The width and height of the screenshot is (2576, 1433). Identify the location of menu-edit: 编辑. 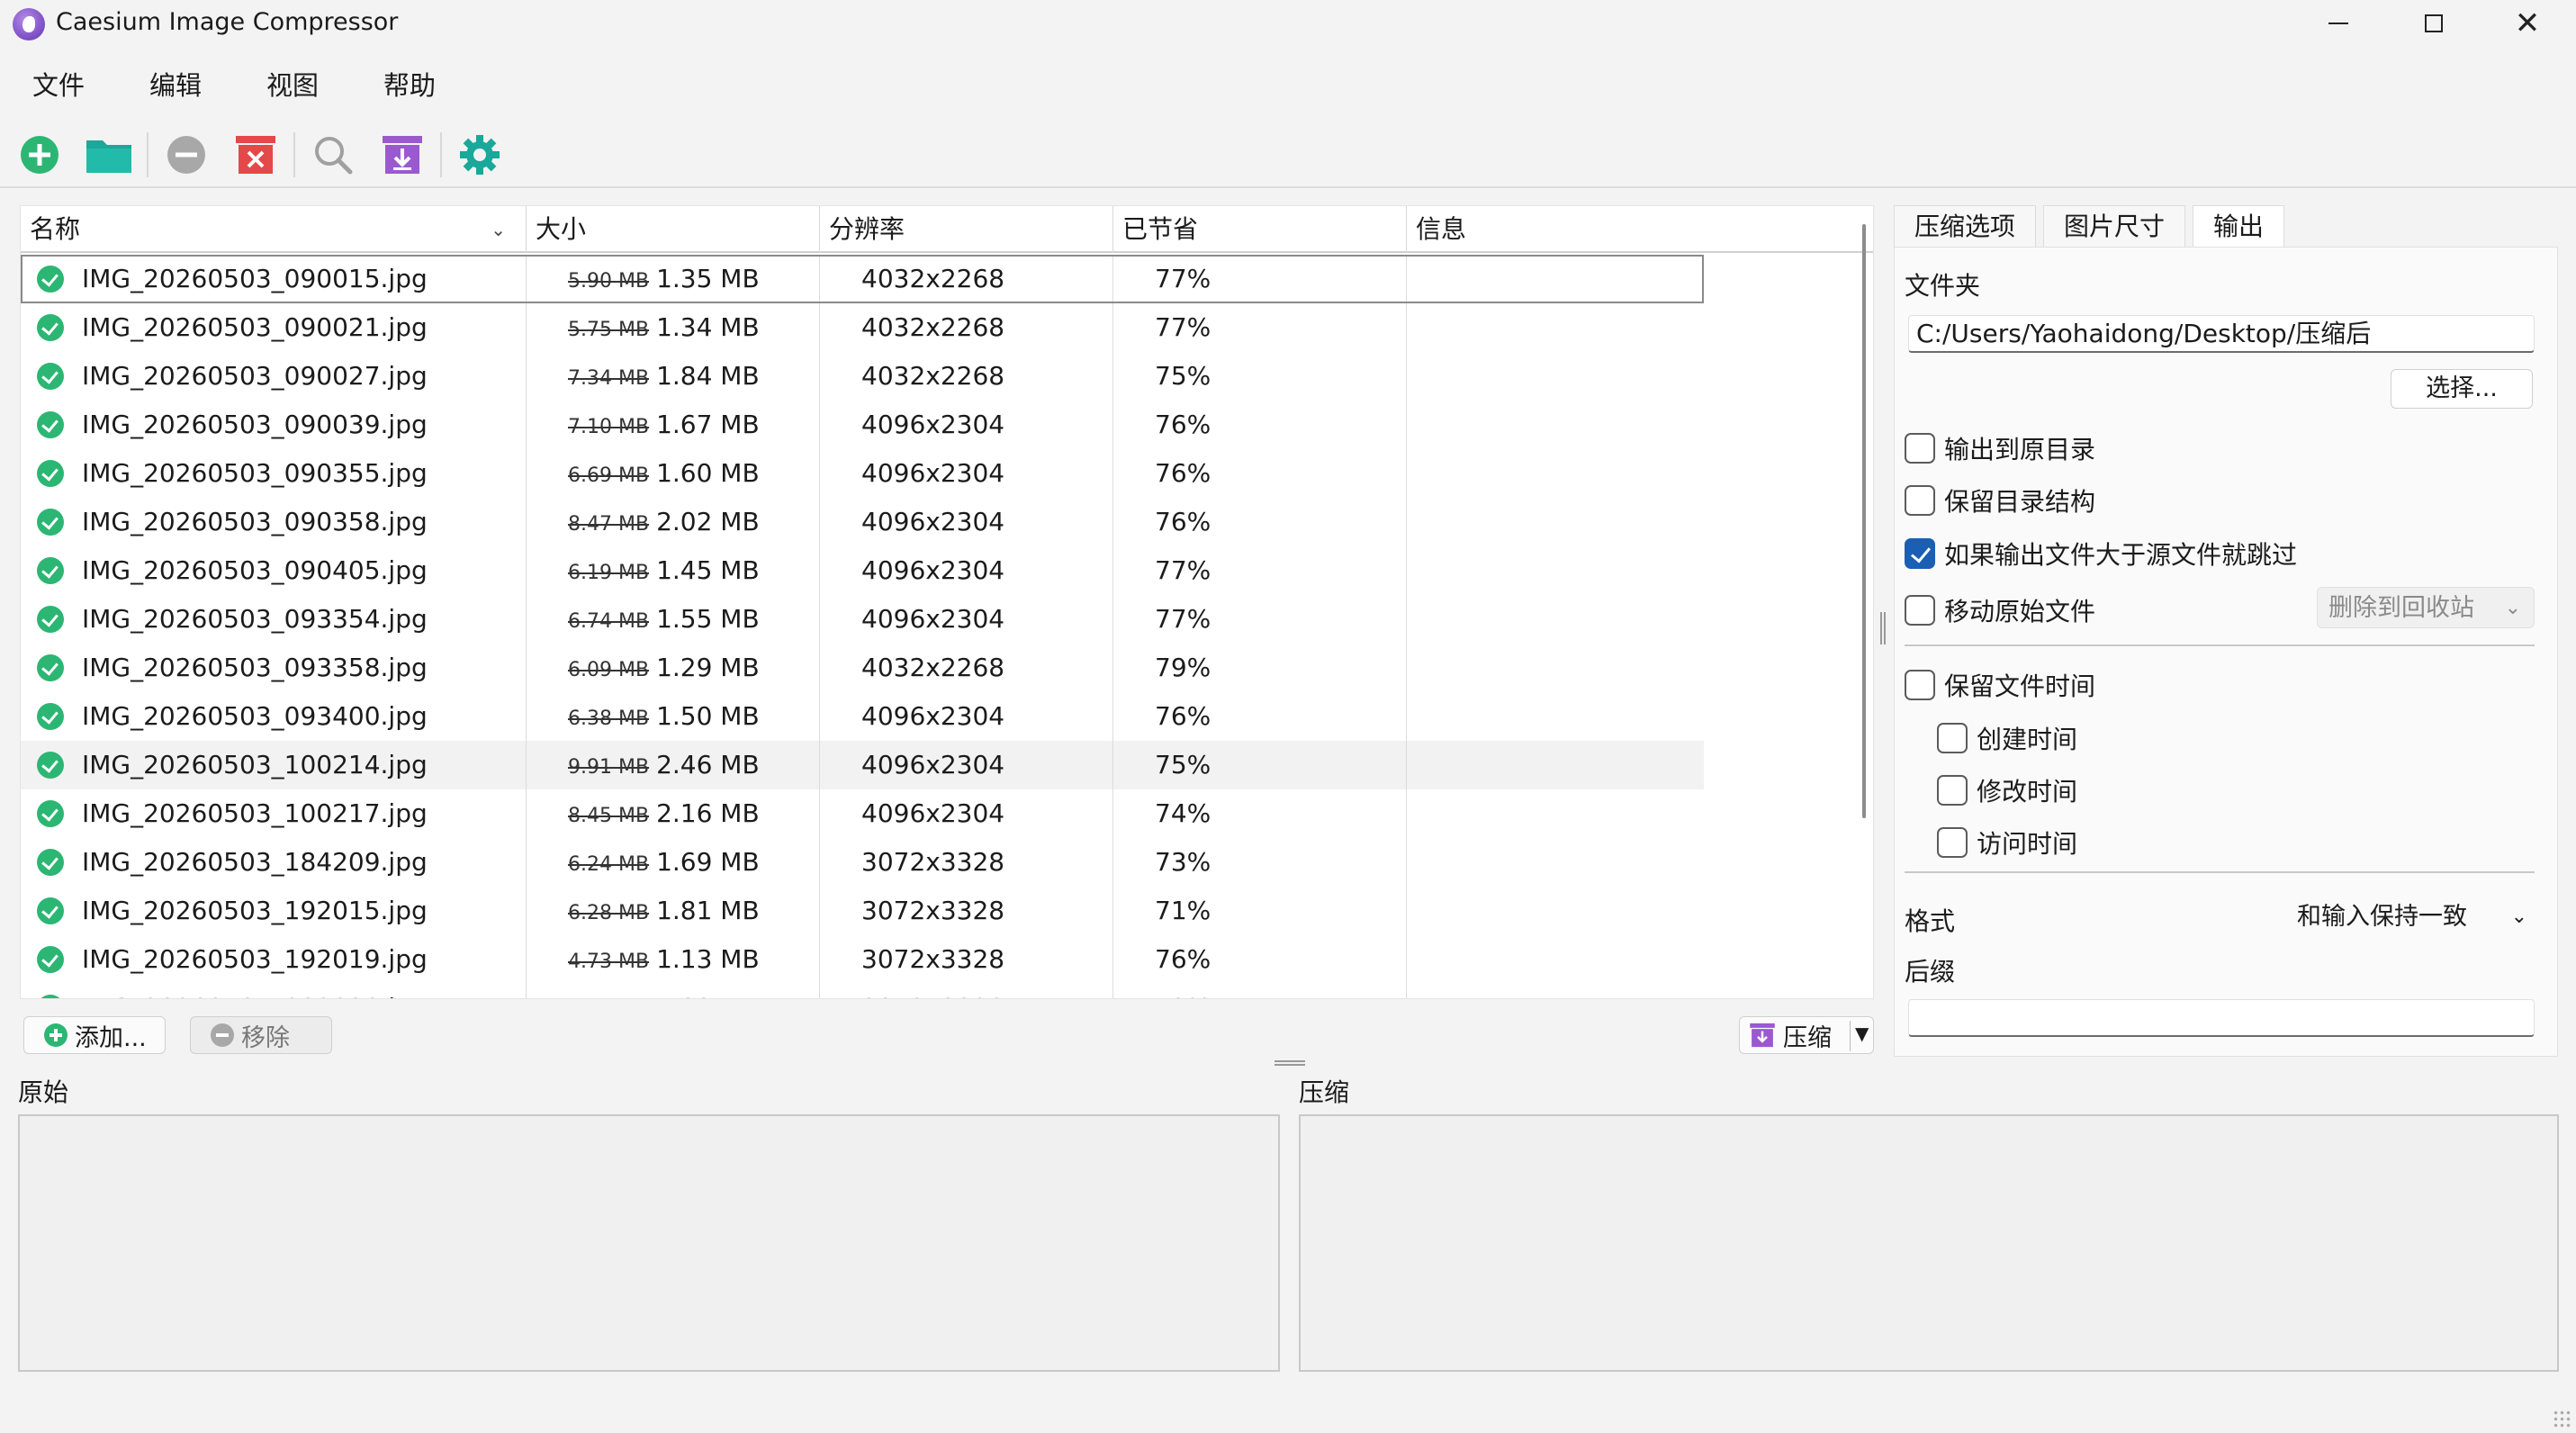
(175, 85).